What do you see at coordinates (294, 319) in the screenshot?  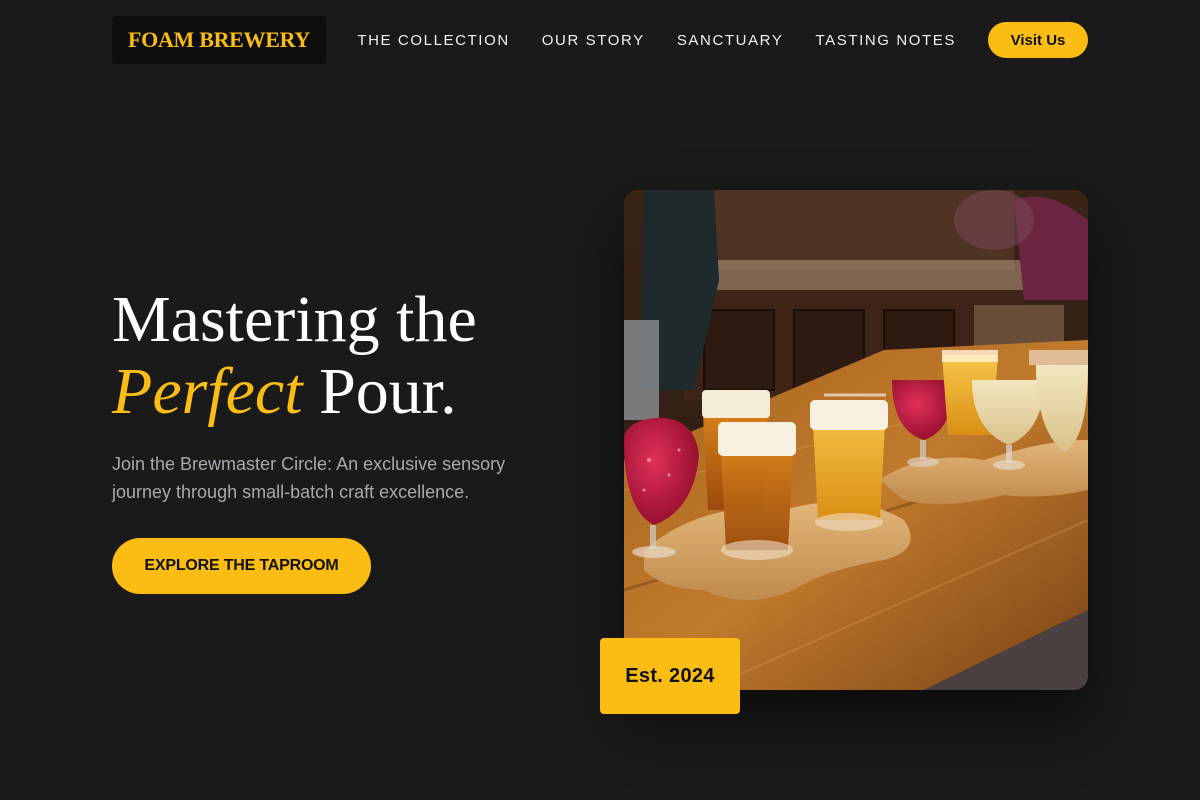 I see `hero-title-line1: Mastering the` at bounding box center [294, 319].